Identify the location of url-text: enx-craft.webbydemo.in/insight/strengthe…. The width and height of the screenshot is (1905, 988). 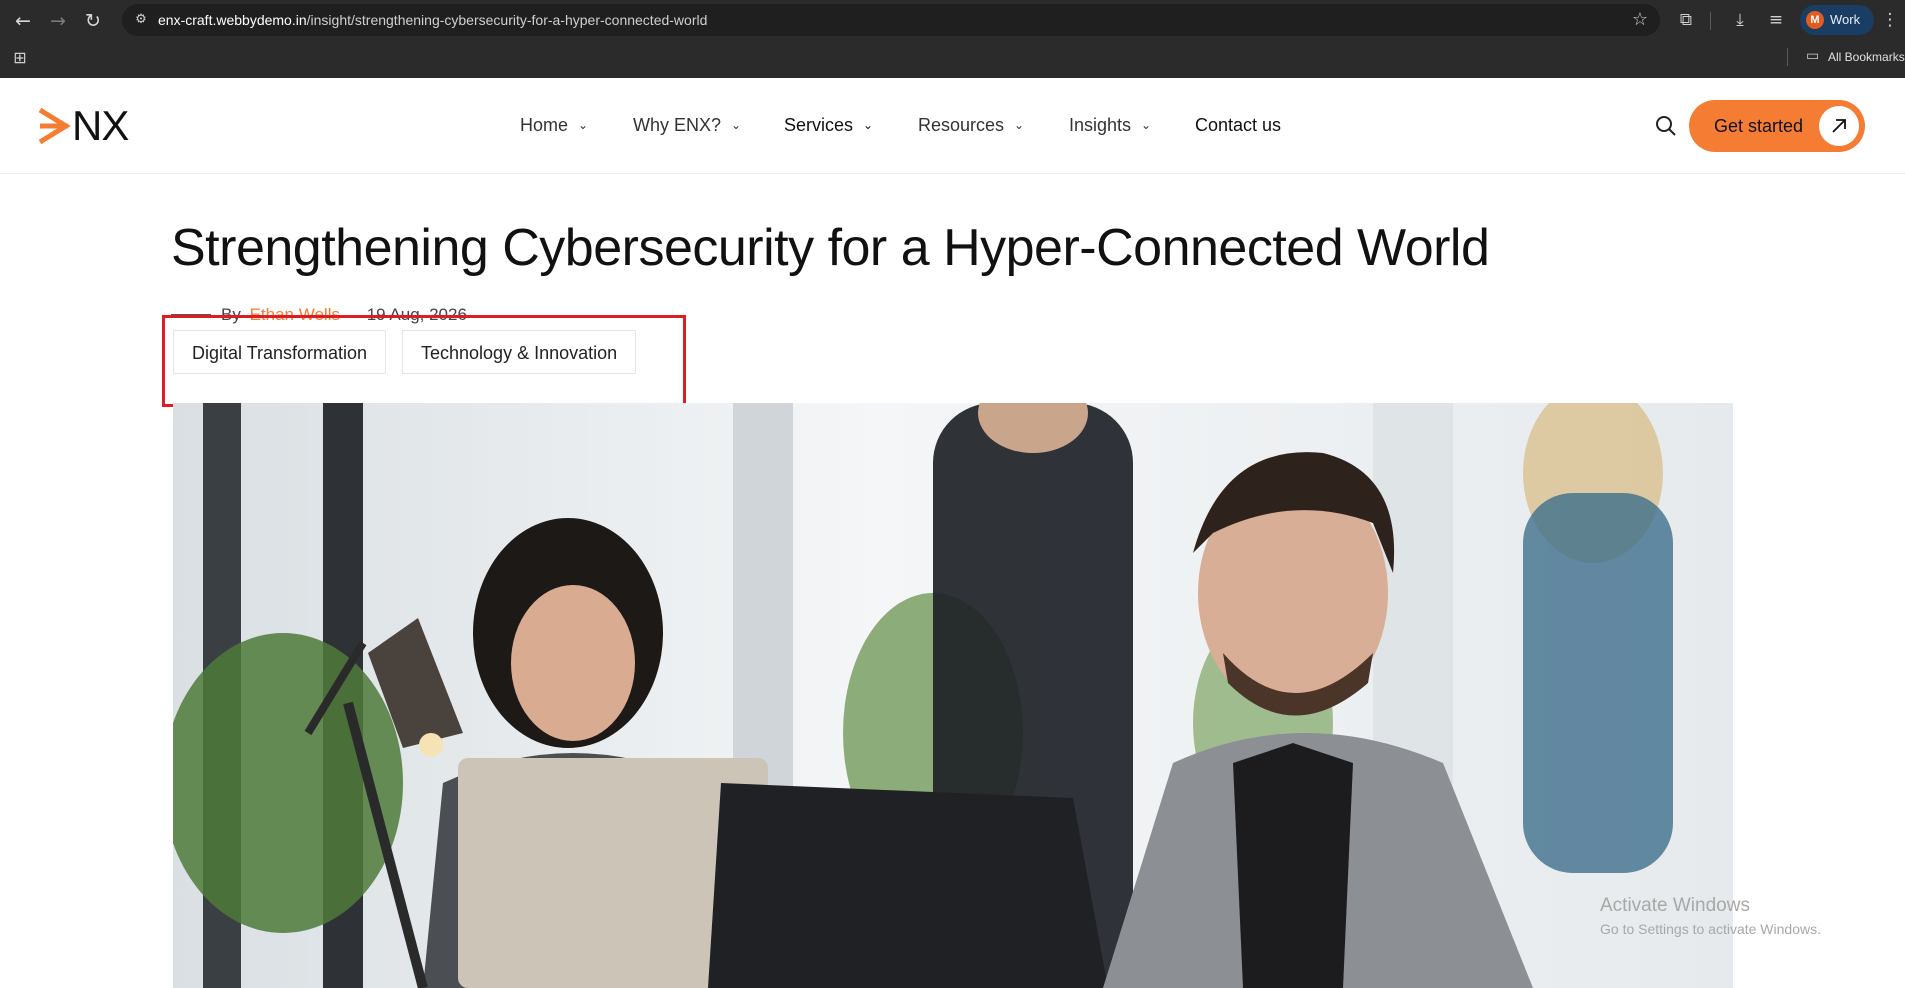
(432, 20).